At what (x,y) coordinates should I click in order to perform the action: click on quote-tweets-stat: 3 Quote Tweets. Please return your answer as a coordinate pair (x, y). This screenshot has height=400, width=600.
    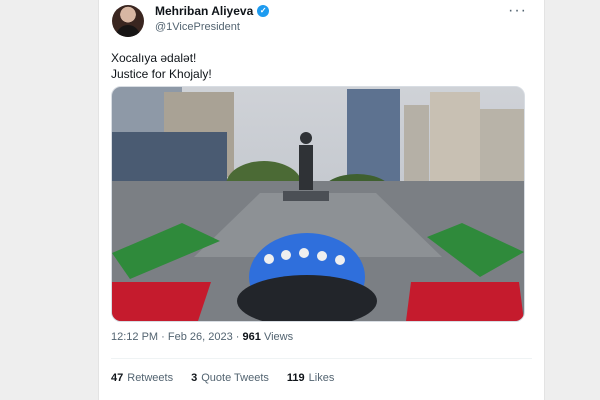
    Looking at the image, I should click on (230, 378).